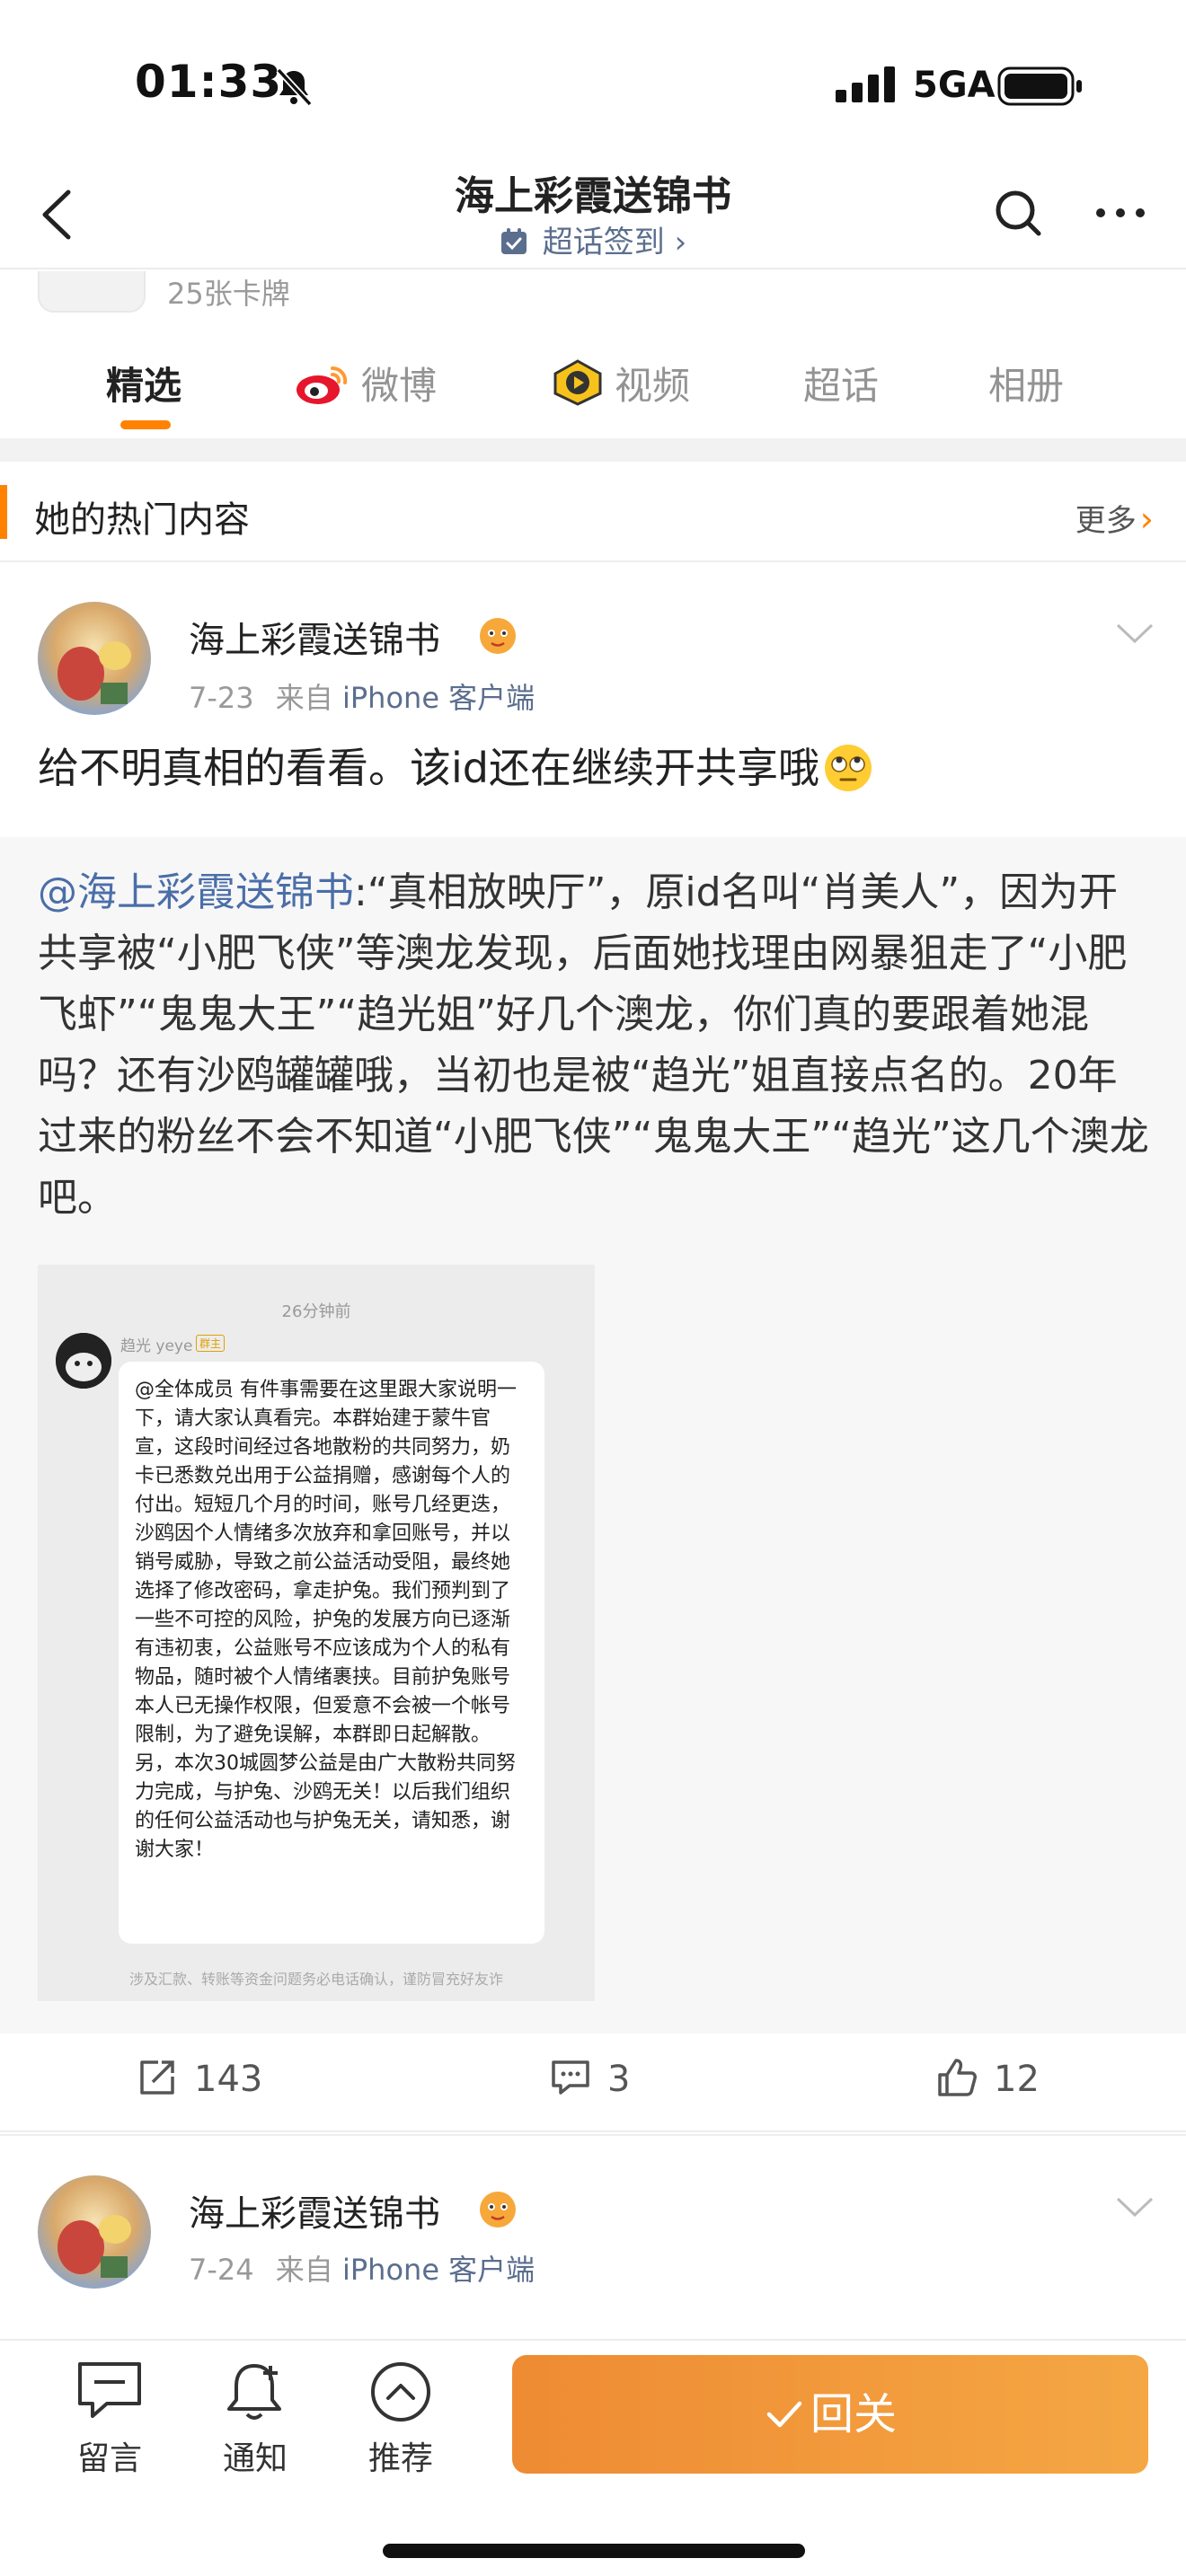  What do you see at coordinates (255, 2458) in the screenshot?
I see `notify-label: 通知` at bounding box center [255, 2458].